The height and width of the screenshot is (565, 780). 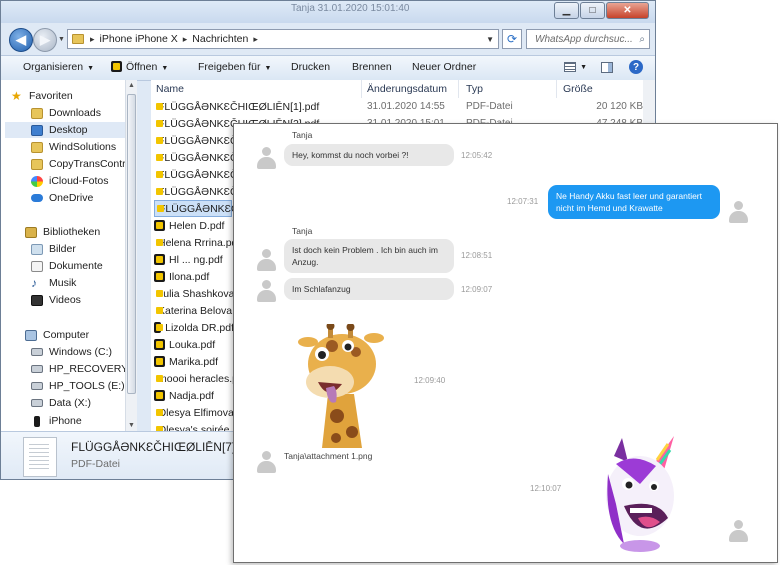 I want to click on nav-item-label: iCloud-Fotos, so click(x=79, y=181).